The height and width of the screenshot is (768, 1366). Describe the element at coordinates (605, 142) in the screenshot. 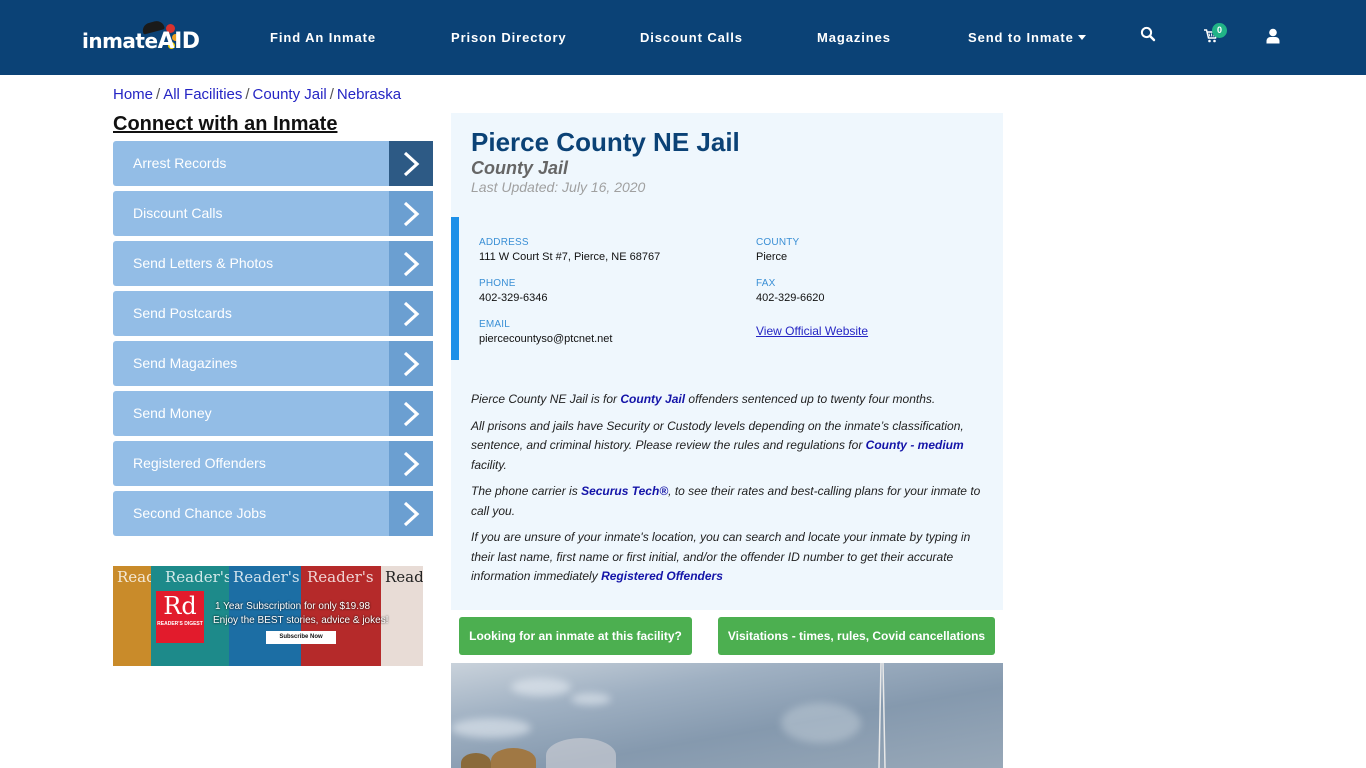

I see `facility-name: Pierce County NE Jail` at that location.